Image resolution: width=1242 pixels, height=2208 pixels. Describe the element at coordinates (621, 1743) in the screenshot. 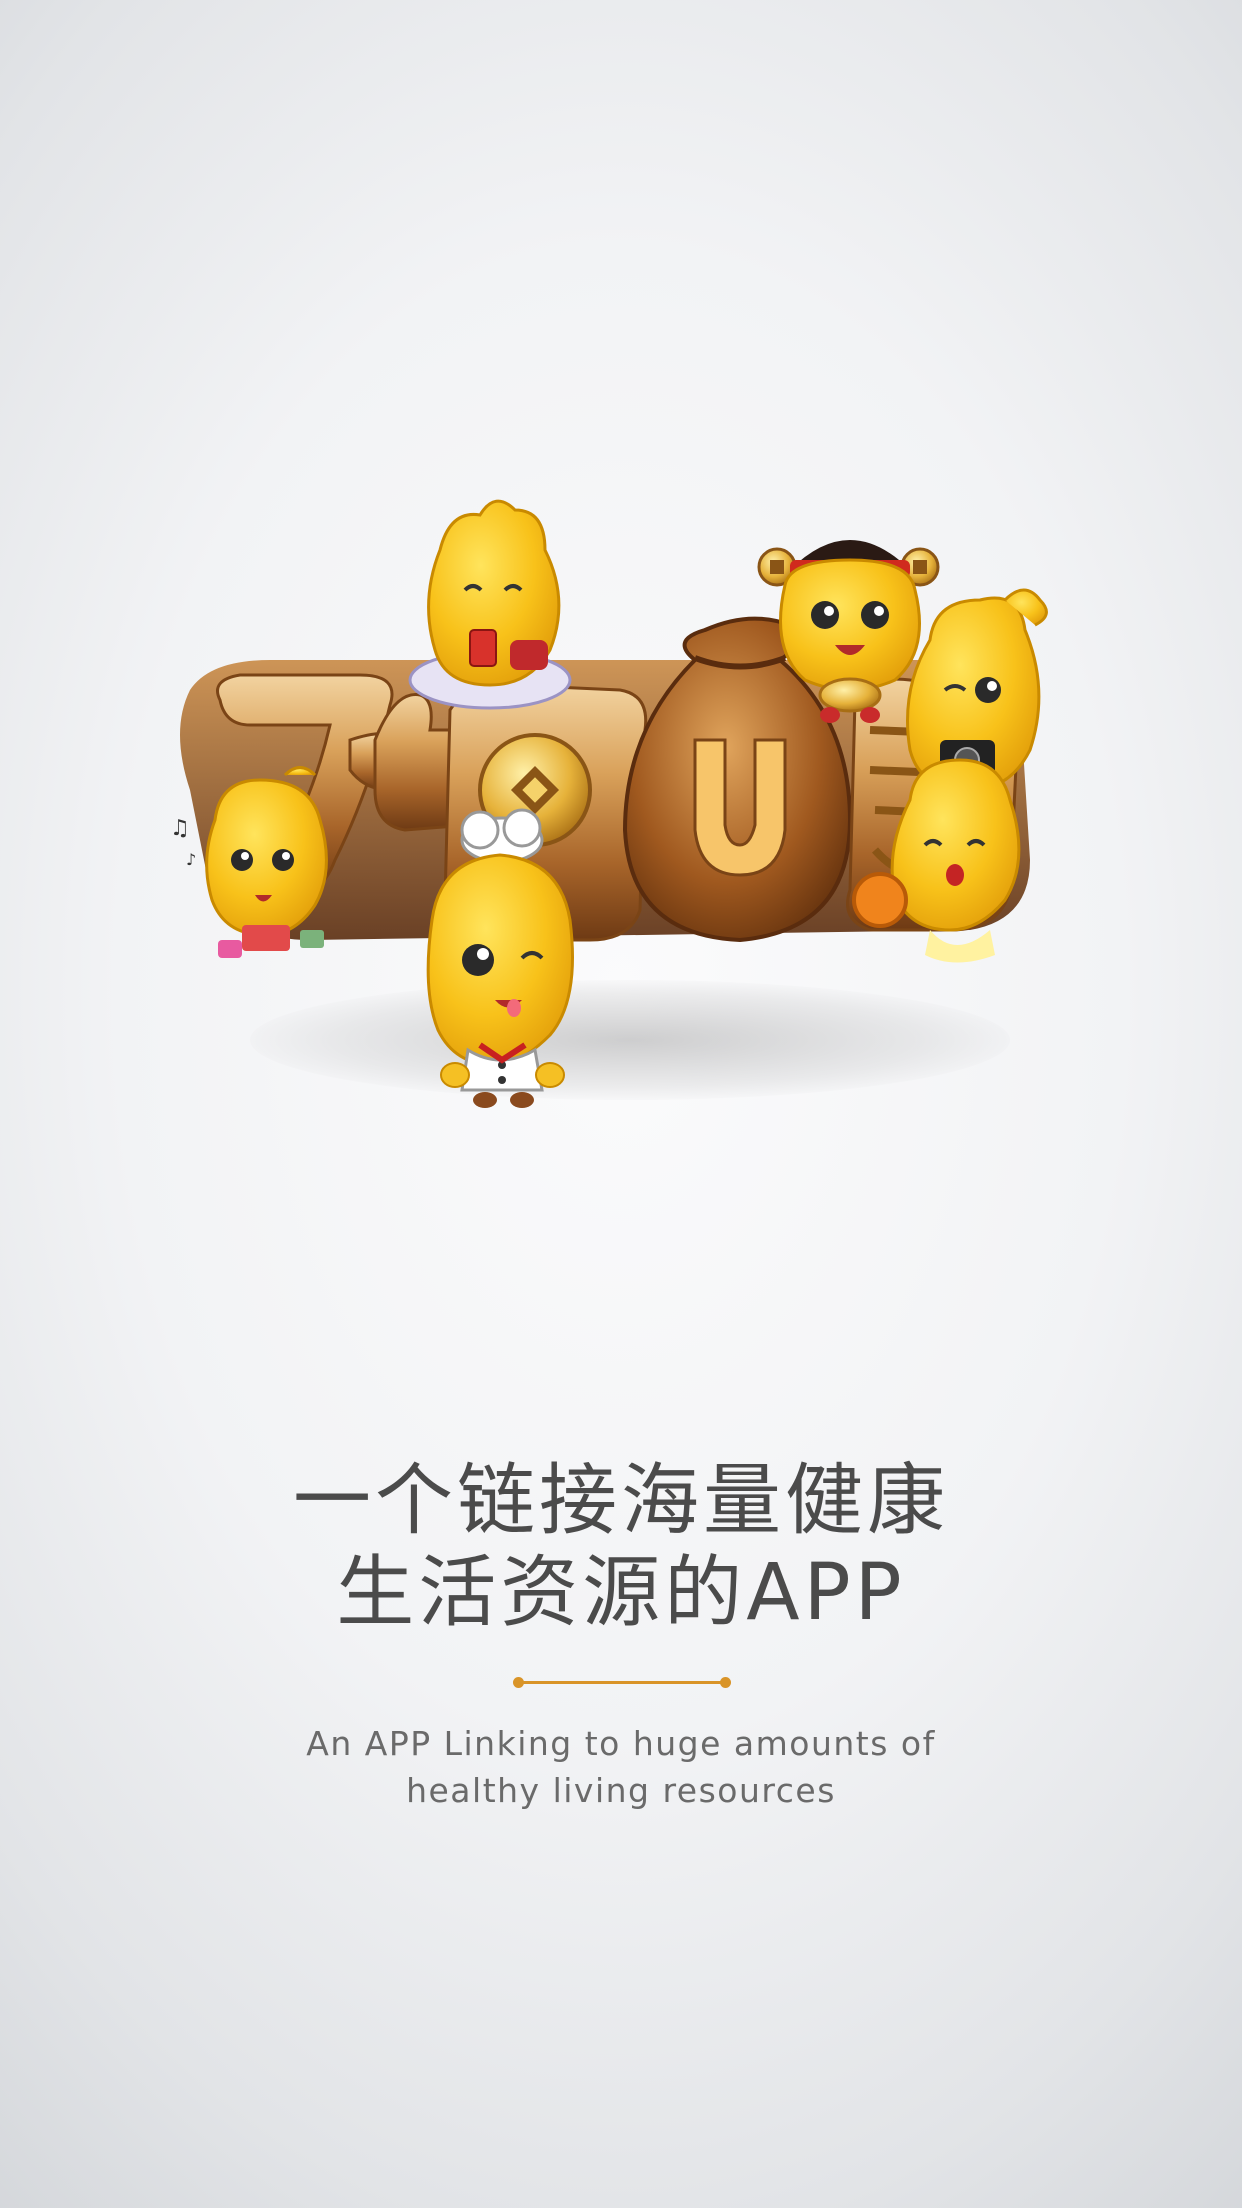

I see `tagline-en-line-1: An APP Linking to huge amounts of` at that location.